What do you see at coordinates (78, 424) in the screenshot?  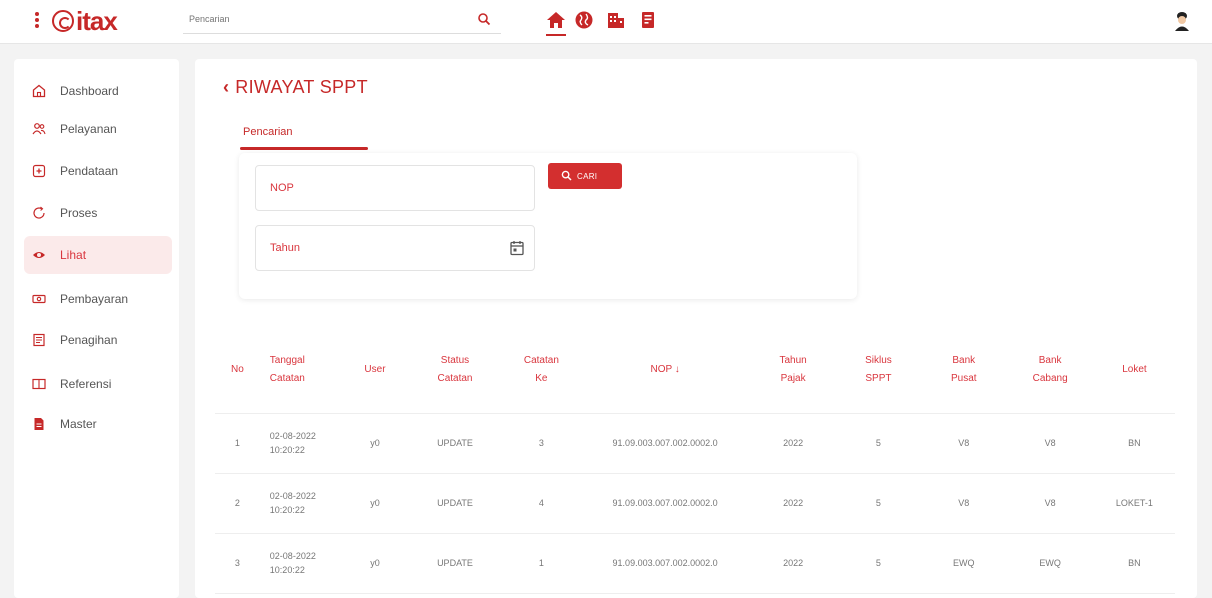 I see `sidebar-item-label: Master` at bounding box center [78, 424].